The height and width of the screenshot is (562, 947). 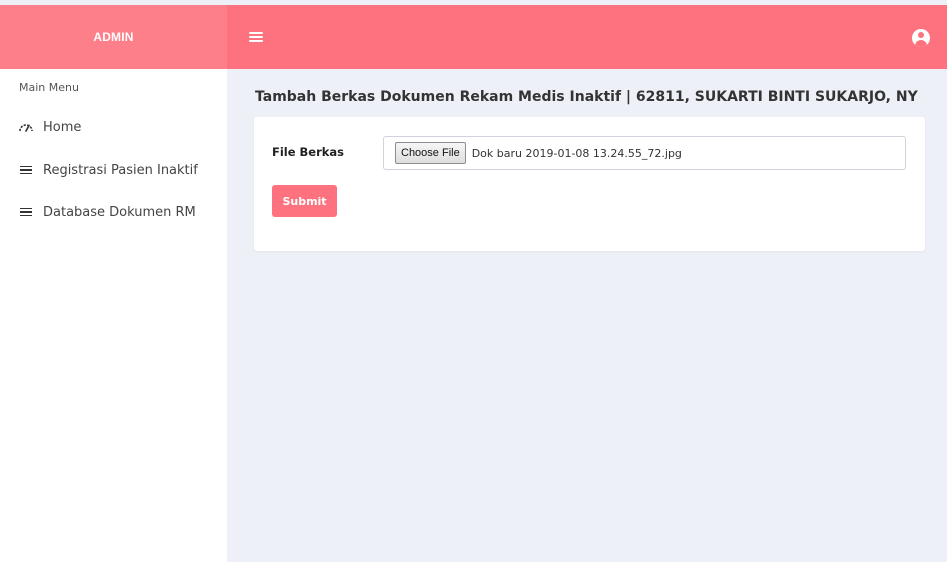 I want to click on brand-logo: ADMIN, so click(x=113, y=37).